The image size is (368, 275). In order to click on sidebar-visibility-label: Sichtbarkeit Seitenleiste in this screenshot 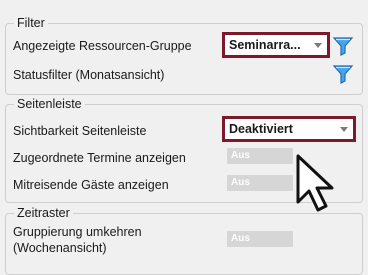, I will do `click(80, 131)`.